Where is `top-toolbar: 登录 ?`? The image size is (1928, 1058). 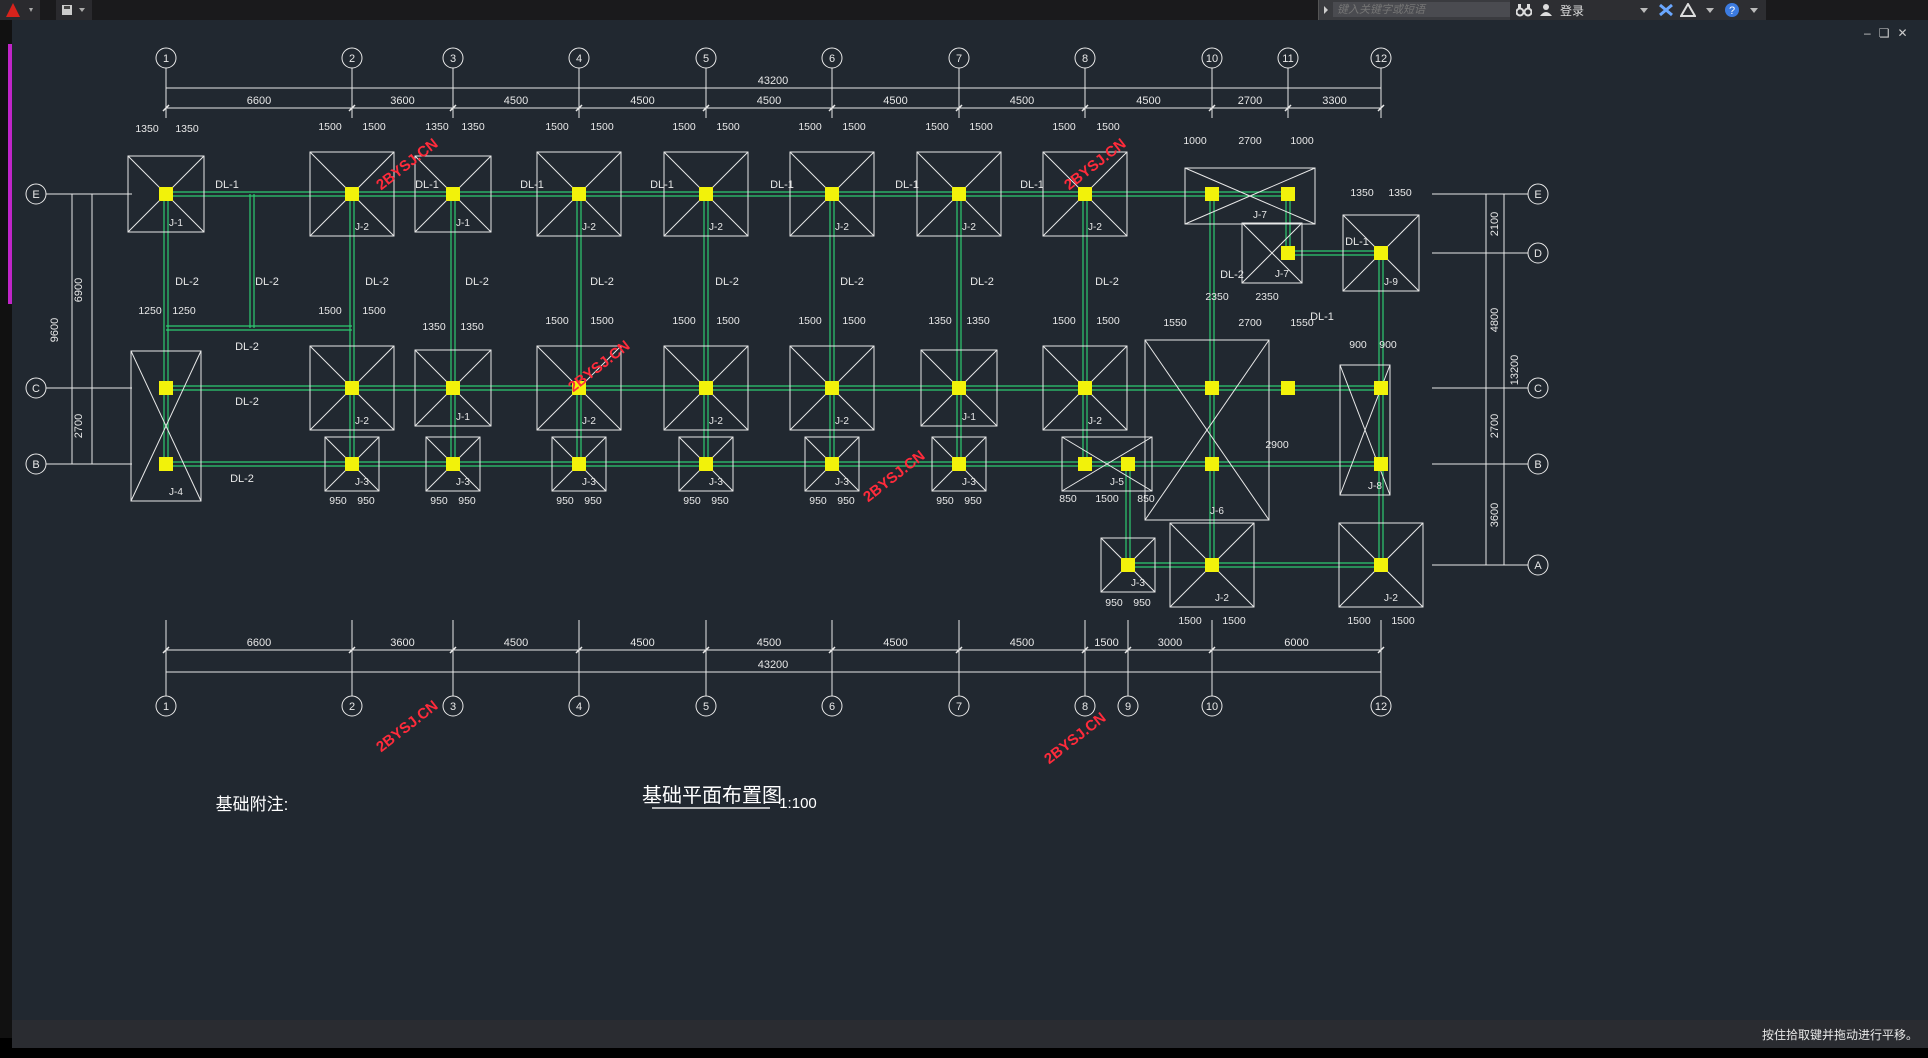
top-toolbar: 登录 ? is located at coordinates (964, 10).